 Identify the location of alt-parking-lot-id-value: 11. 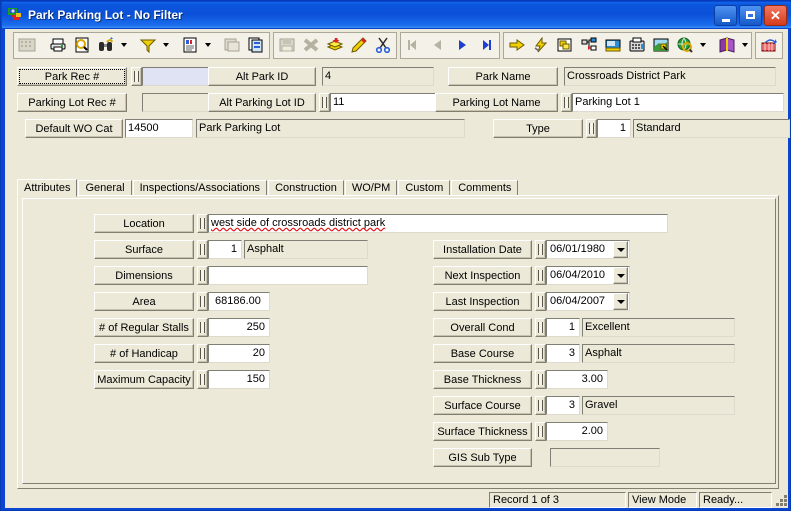
(386, 102).